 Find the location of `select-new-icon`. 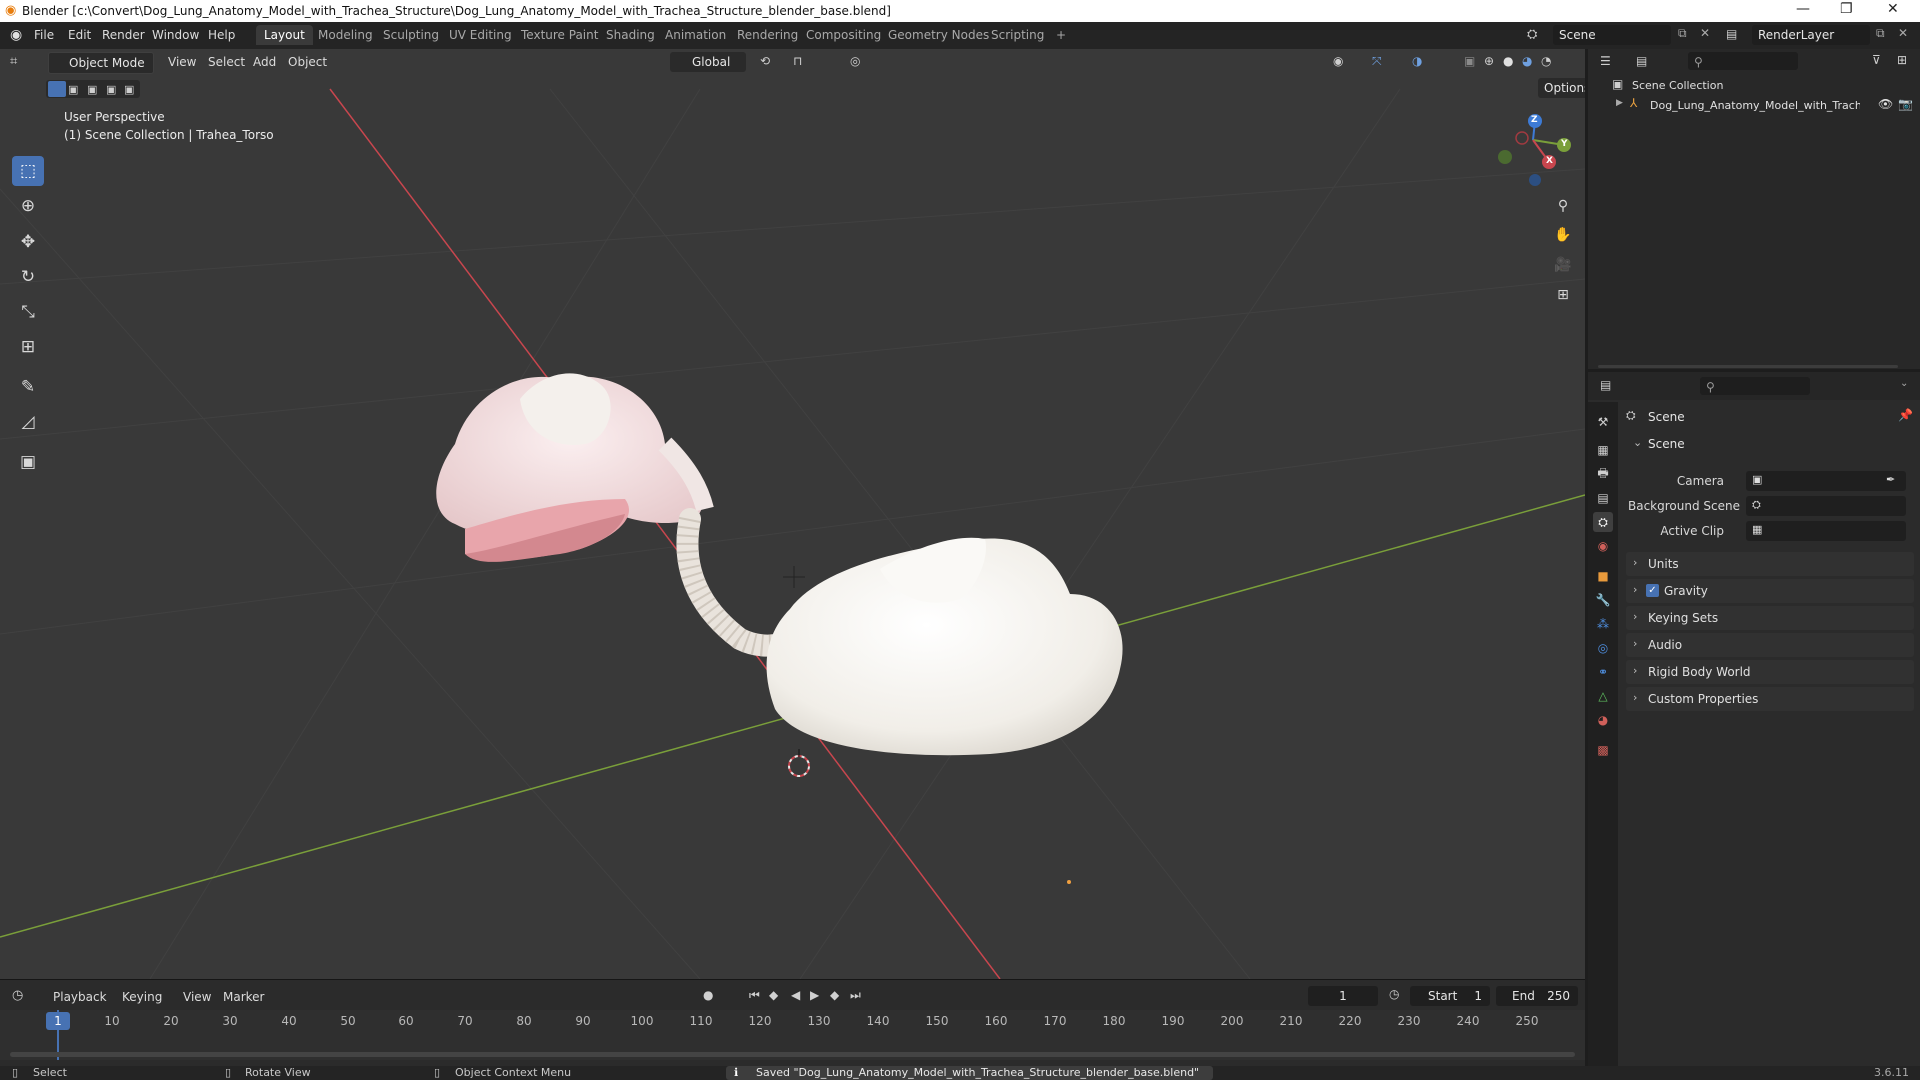

select-new-icon is located at coordinates (57, 89).